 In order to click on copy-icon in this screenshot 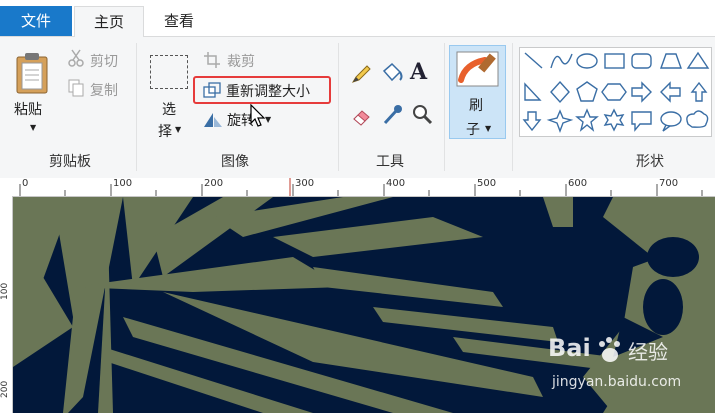, I will do `click(76, 88)`.